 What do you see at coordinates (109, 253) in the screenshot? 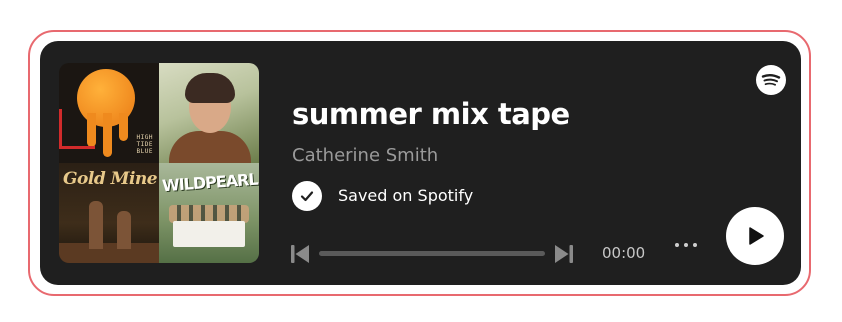
I see `stage-graphic` at bounding box center [109, 253].